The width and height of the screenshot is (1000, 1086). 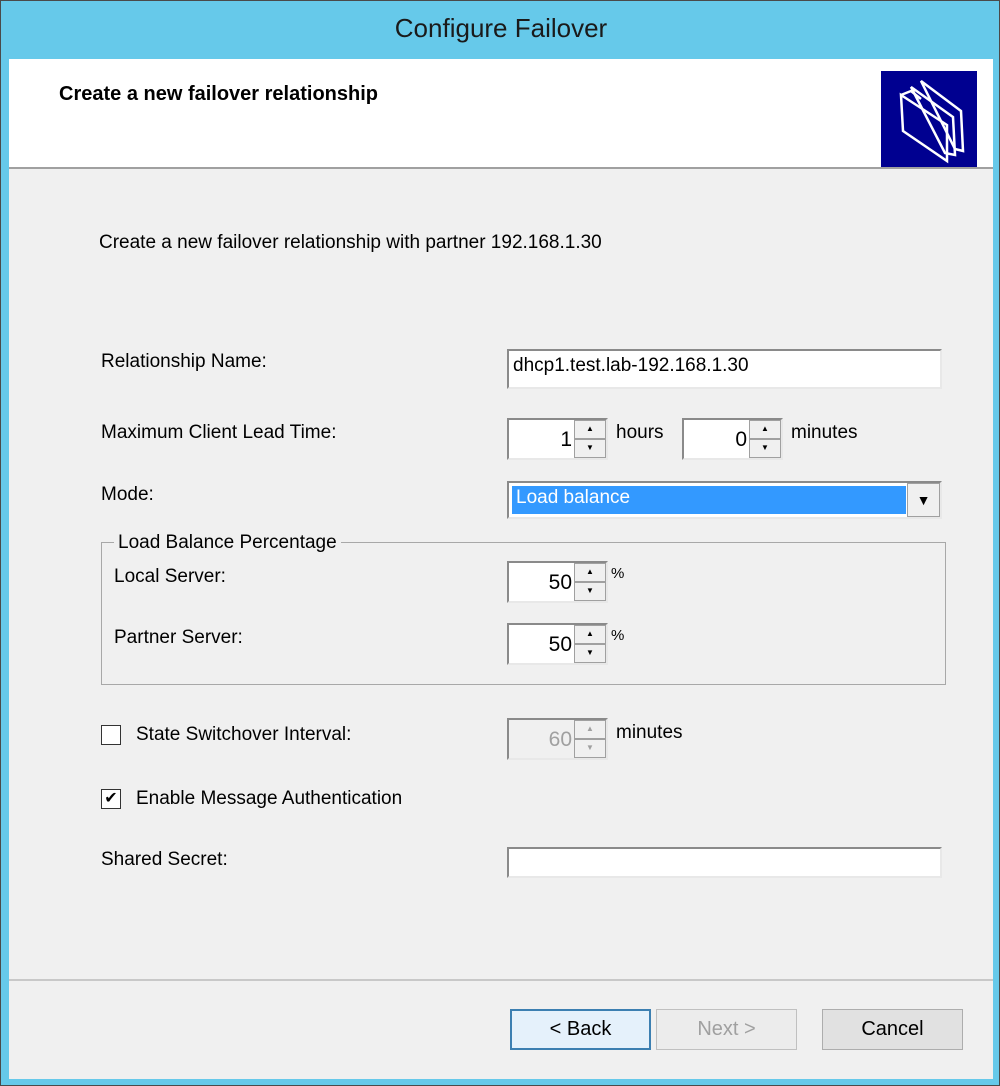 I want to click on partner-percent-unit: %, so click(x=618, y=635).